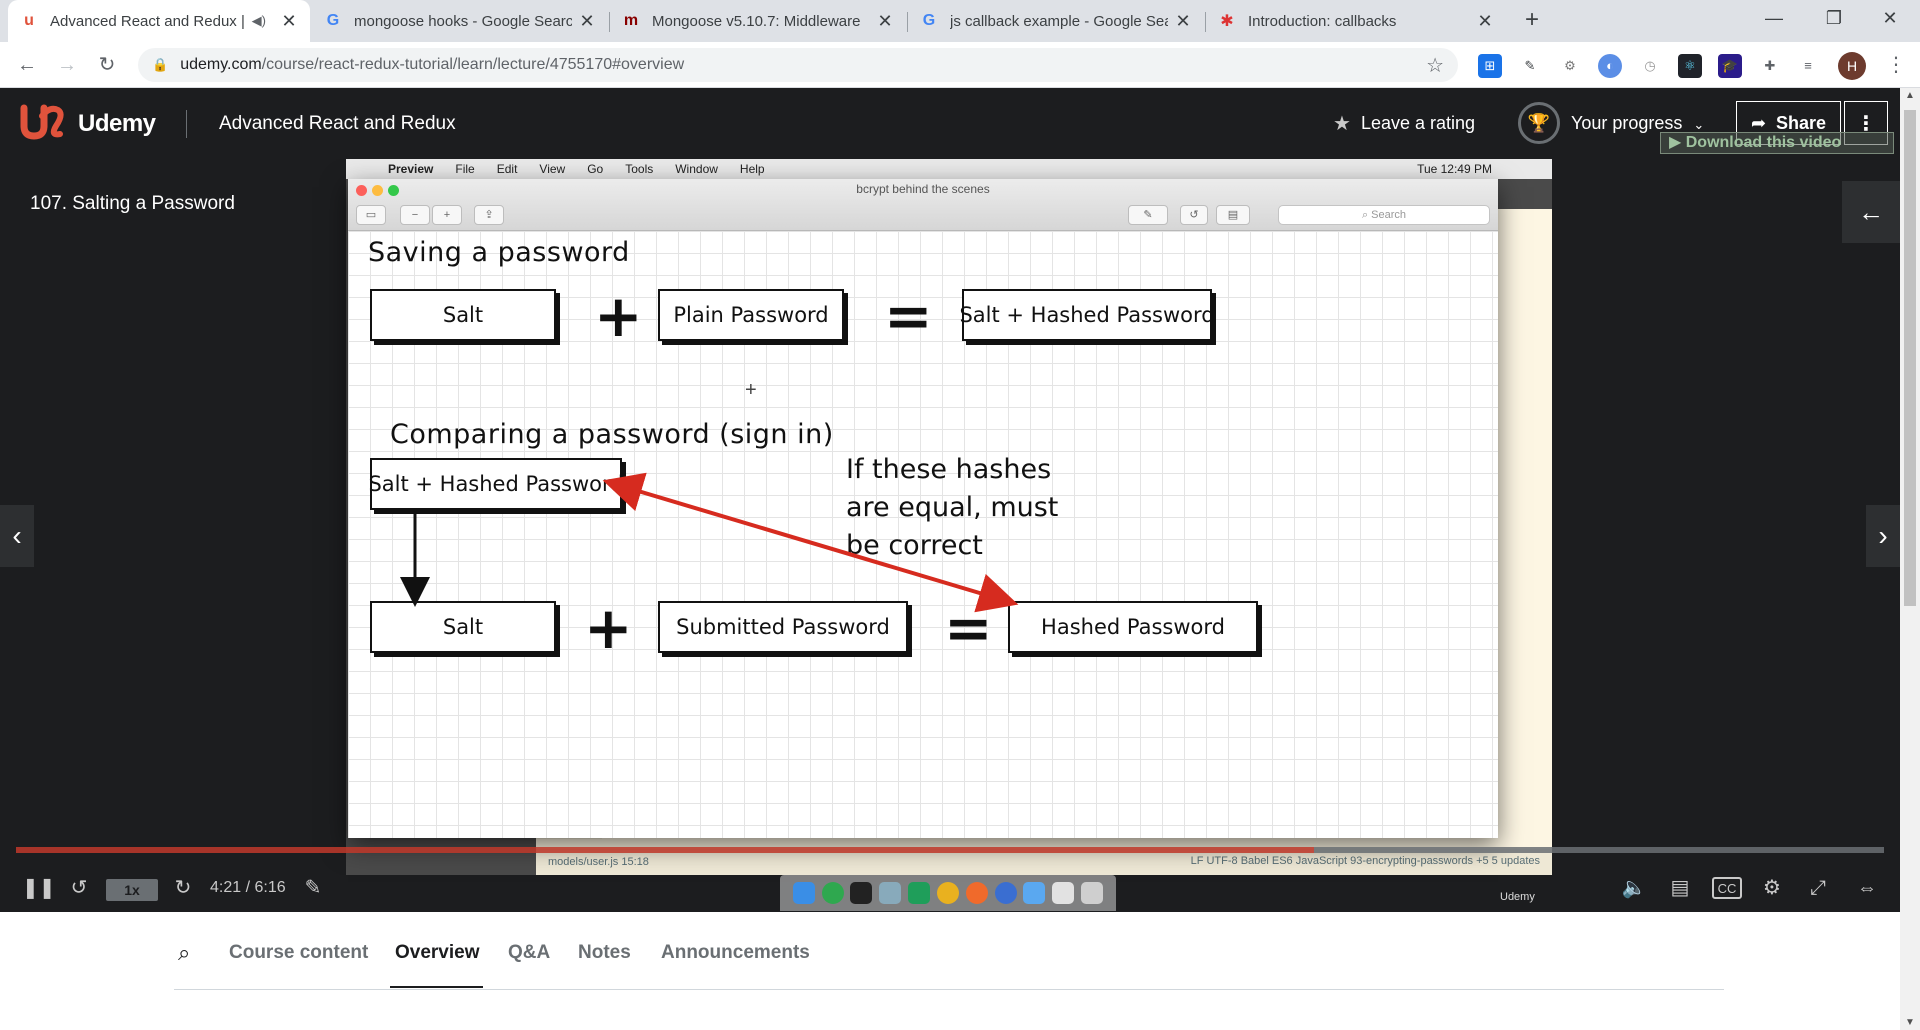 The height and width of the screenshot is (1030, 1920). Describe the element at coordinates (1322, 21) in the screenshot. I see `tab-title: Introduction: callbacks` at that location.